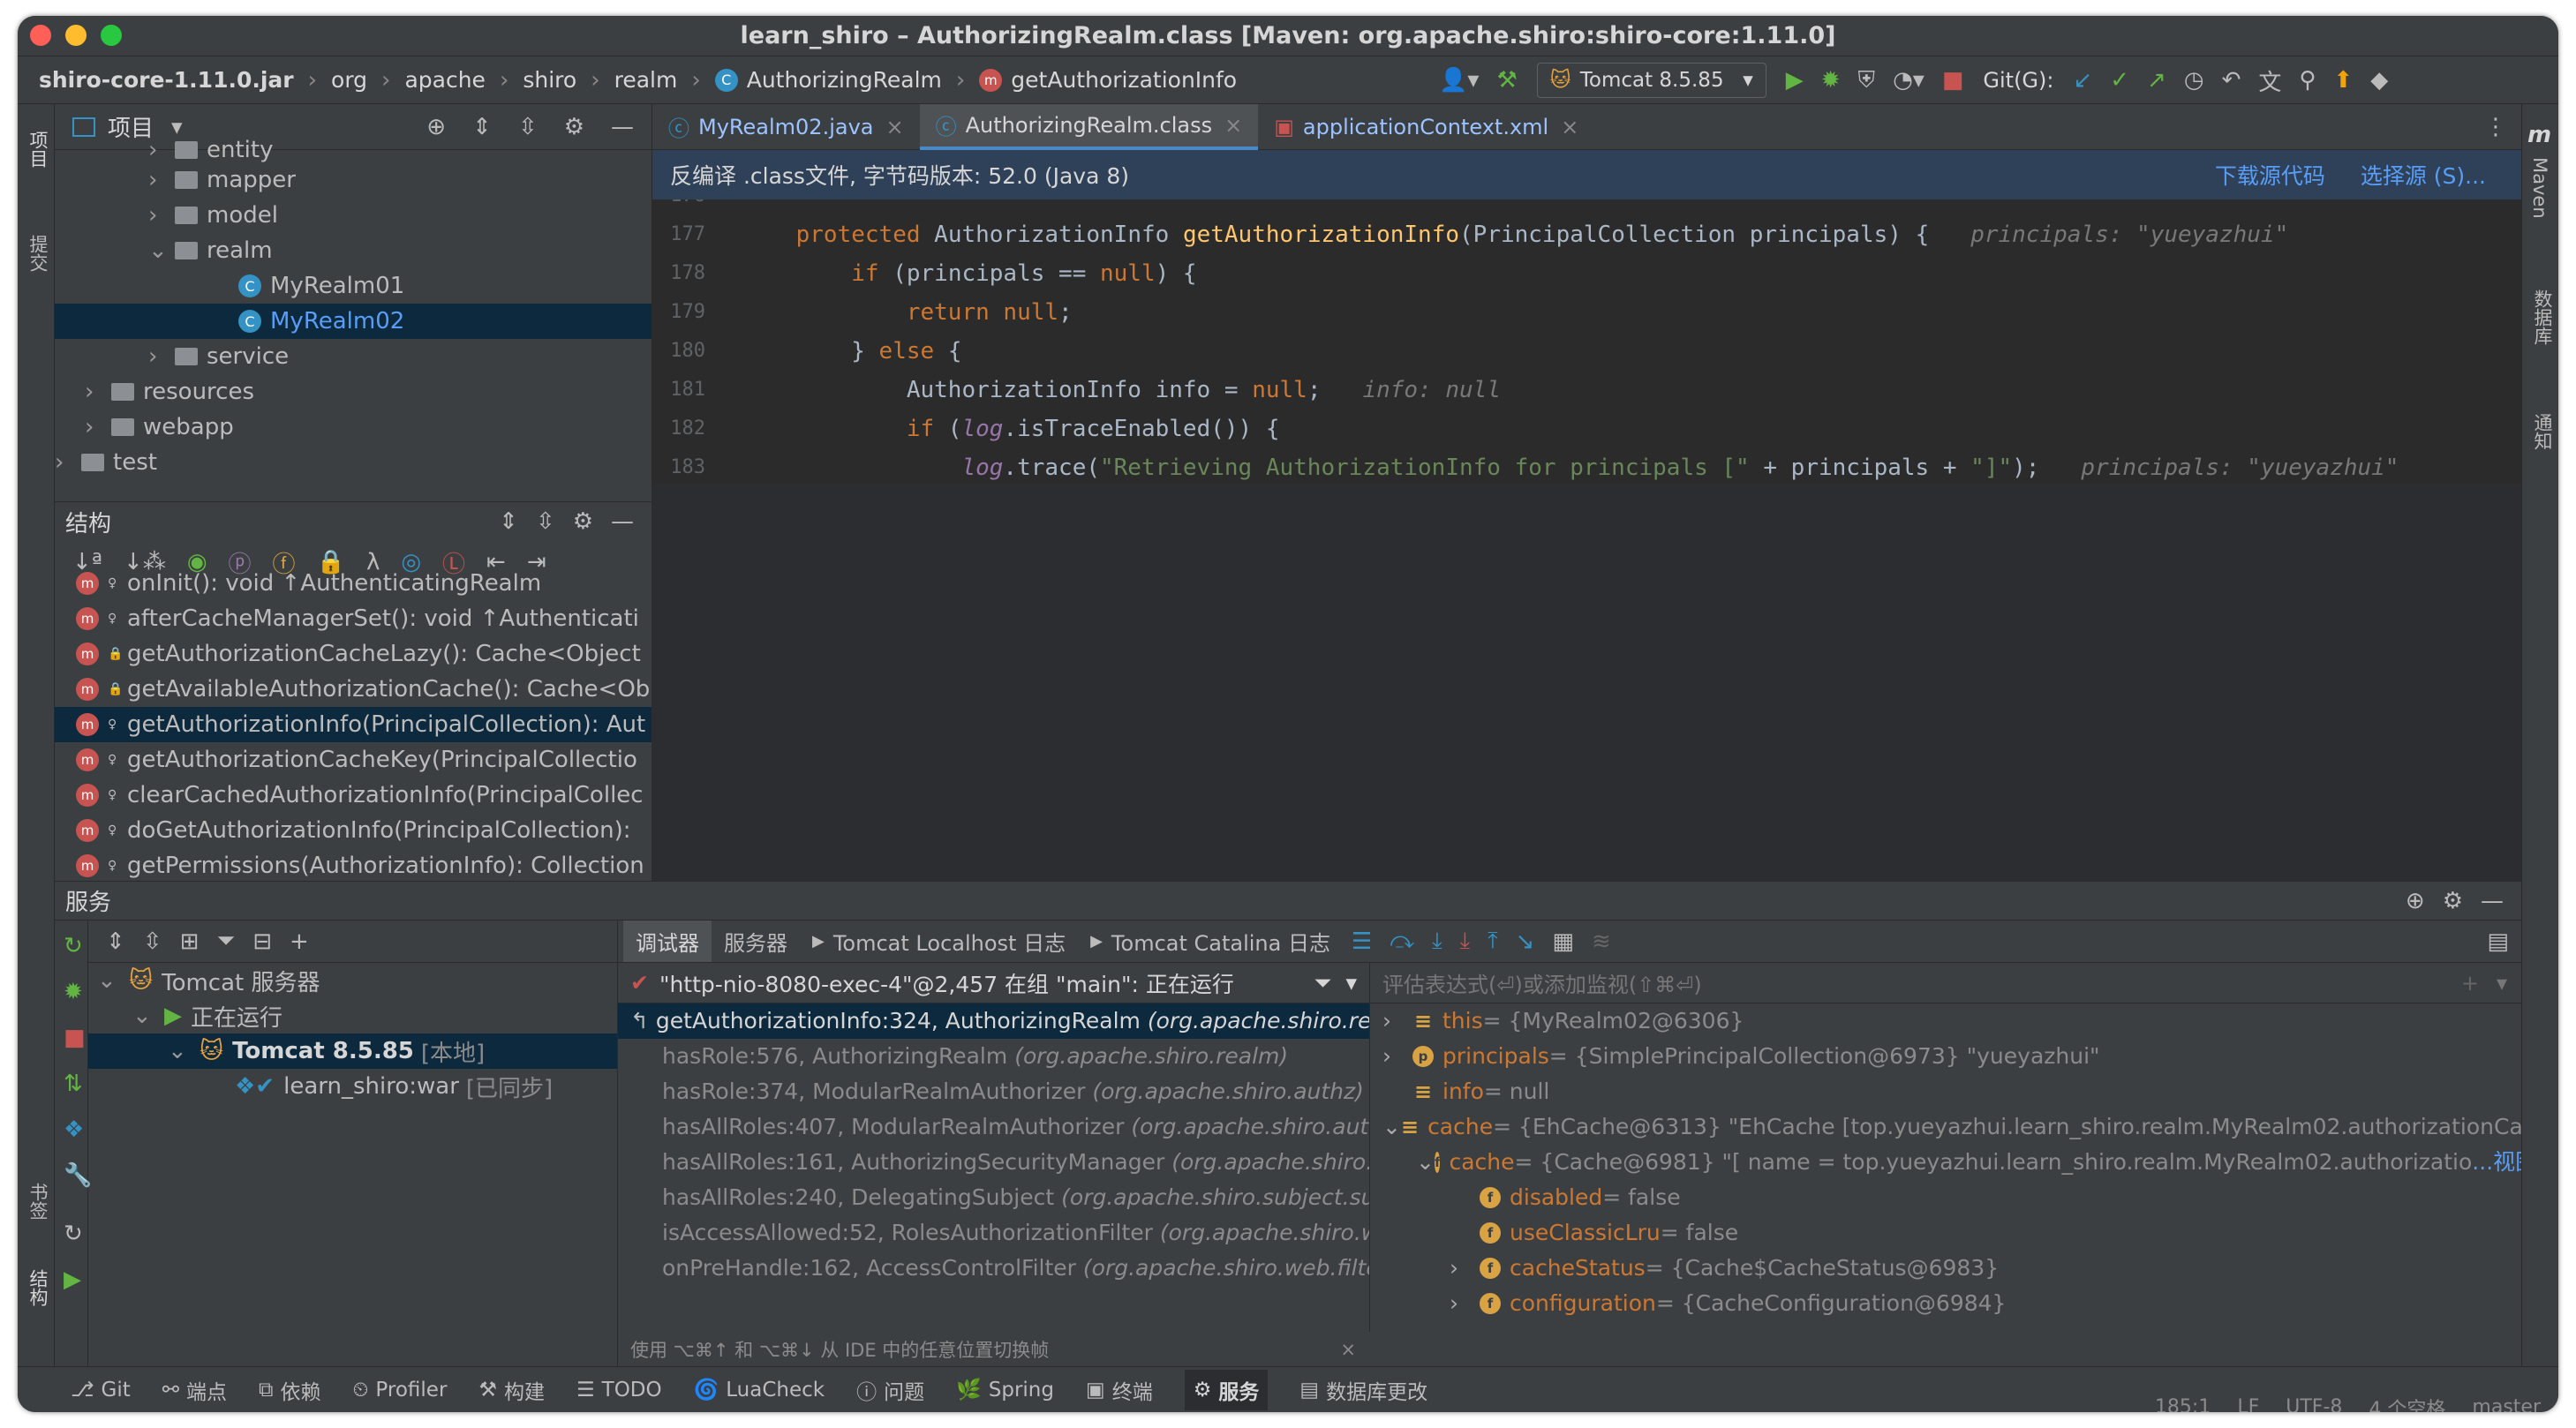  I want to click on debugger-tab: ▶ Tomcat Catalina 日志, so click(1210, 941).